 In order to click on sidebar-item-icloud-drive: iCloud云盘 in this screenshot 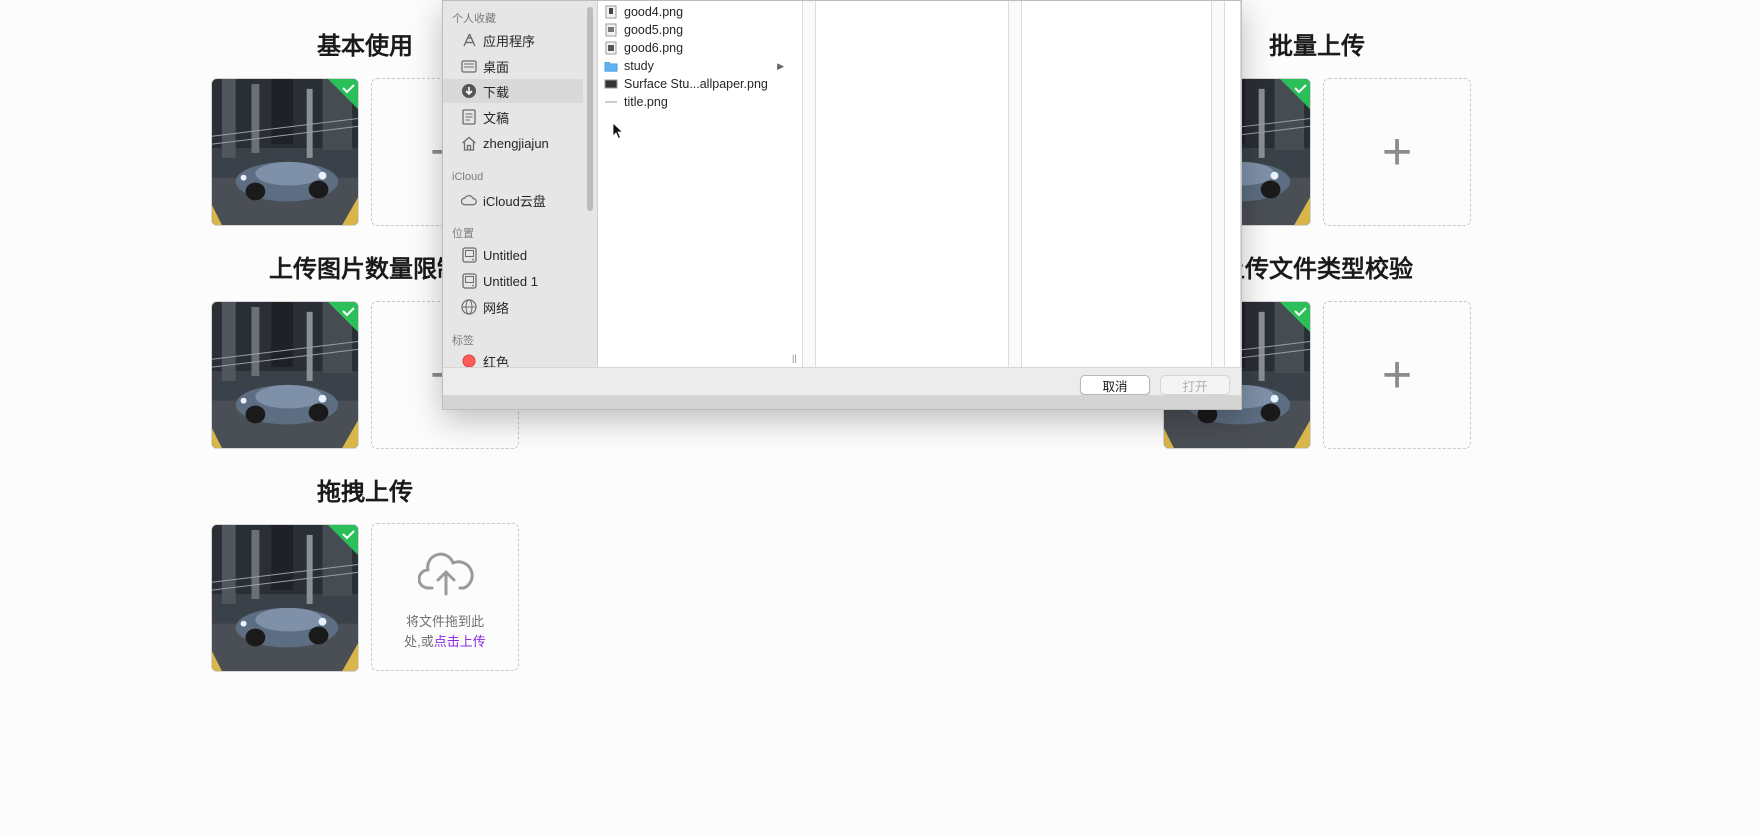, I will do `click(513, 200)`.